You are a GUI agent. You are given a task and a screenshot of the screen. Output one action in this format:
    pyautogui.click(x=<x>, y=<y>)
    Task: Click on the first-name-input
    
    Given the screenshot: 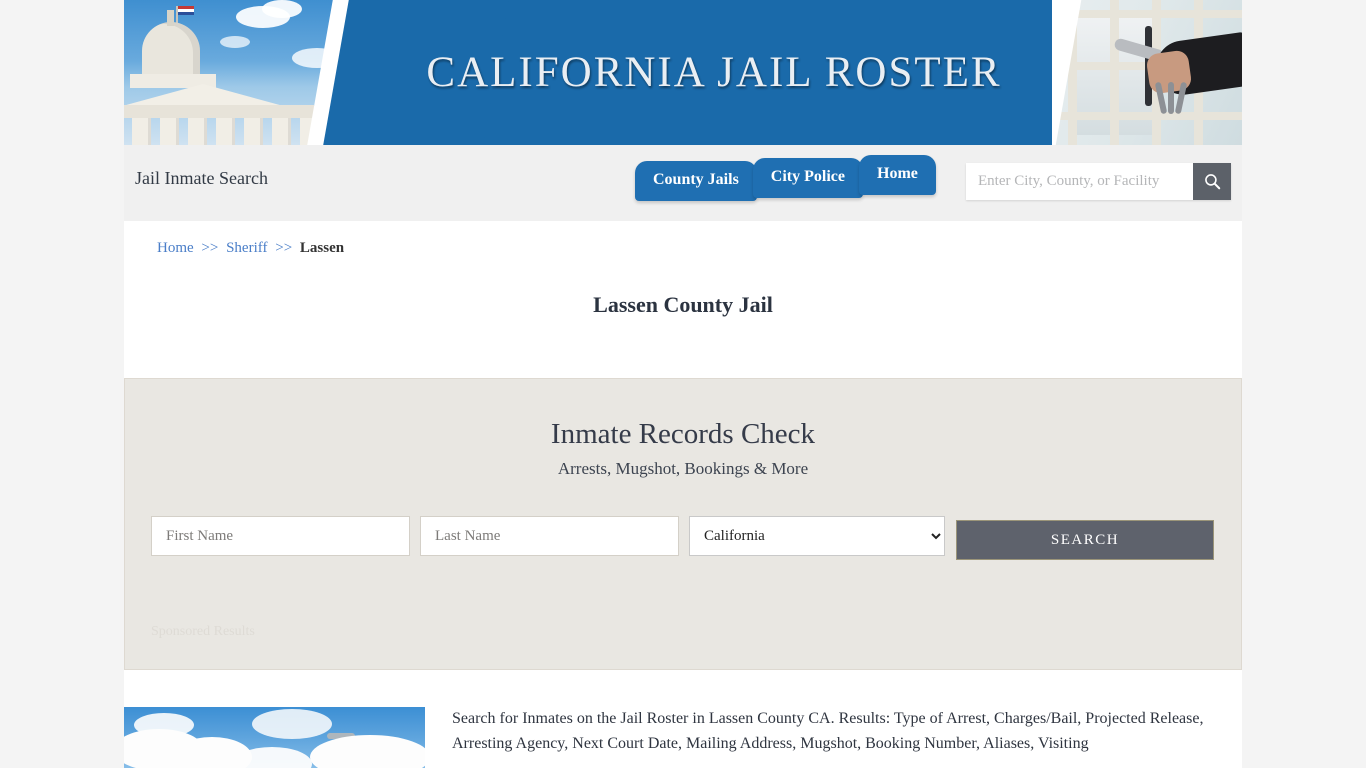 What is the action you would take?
    pyautogui.click(x=280, y=536)
    